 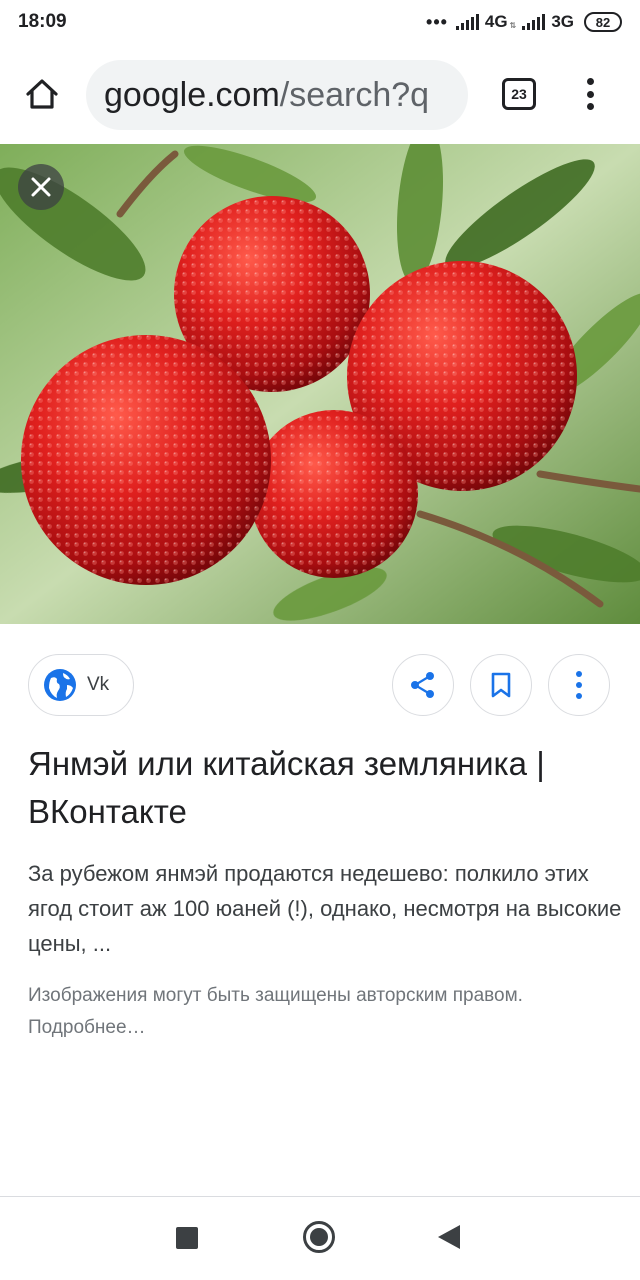 What do you see at coordinates (496, 21) in the screenshot?
I see `network-type-1: 4G` at bounding box center [496, 21].